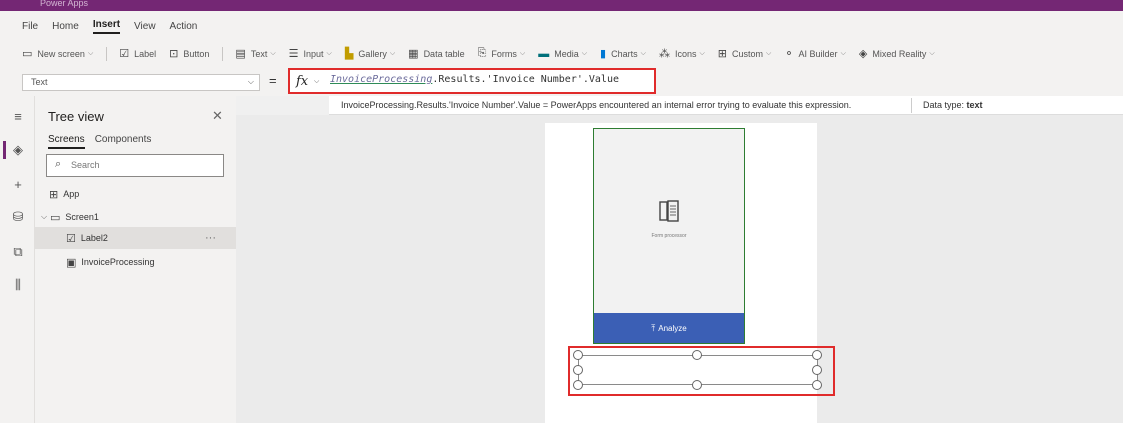 This screenshot has height=423, width=1123. I want to click on text-icon: ▤, so click(240, 54).